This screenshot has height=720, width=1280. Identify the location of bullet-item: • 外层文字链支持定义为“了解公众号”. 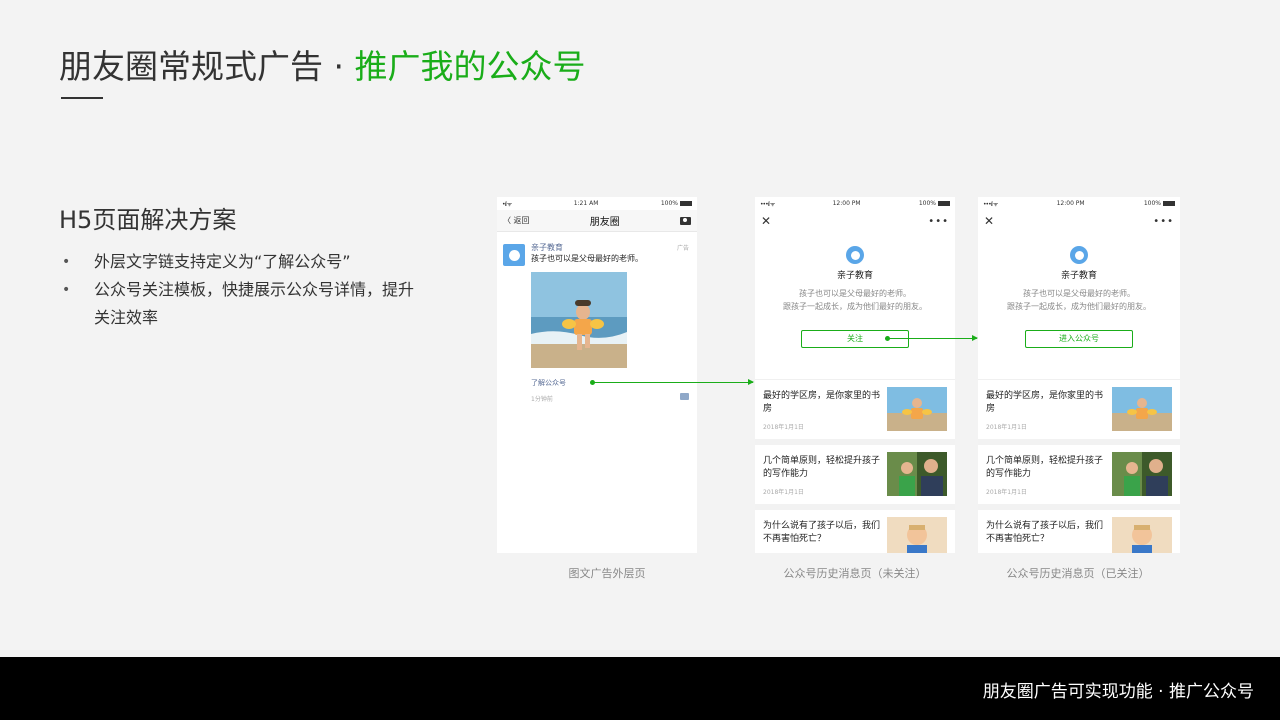
(242, 262).